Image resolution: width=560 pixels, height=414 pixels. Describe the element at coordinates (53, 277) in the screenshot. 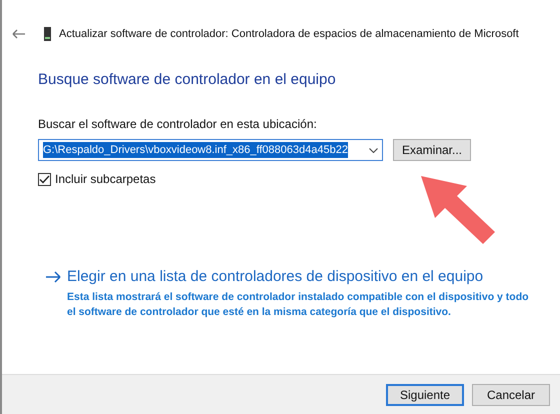

I see `right-arrow-icon` at that location.